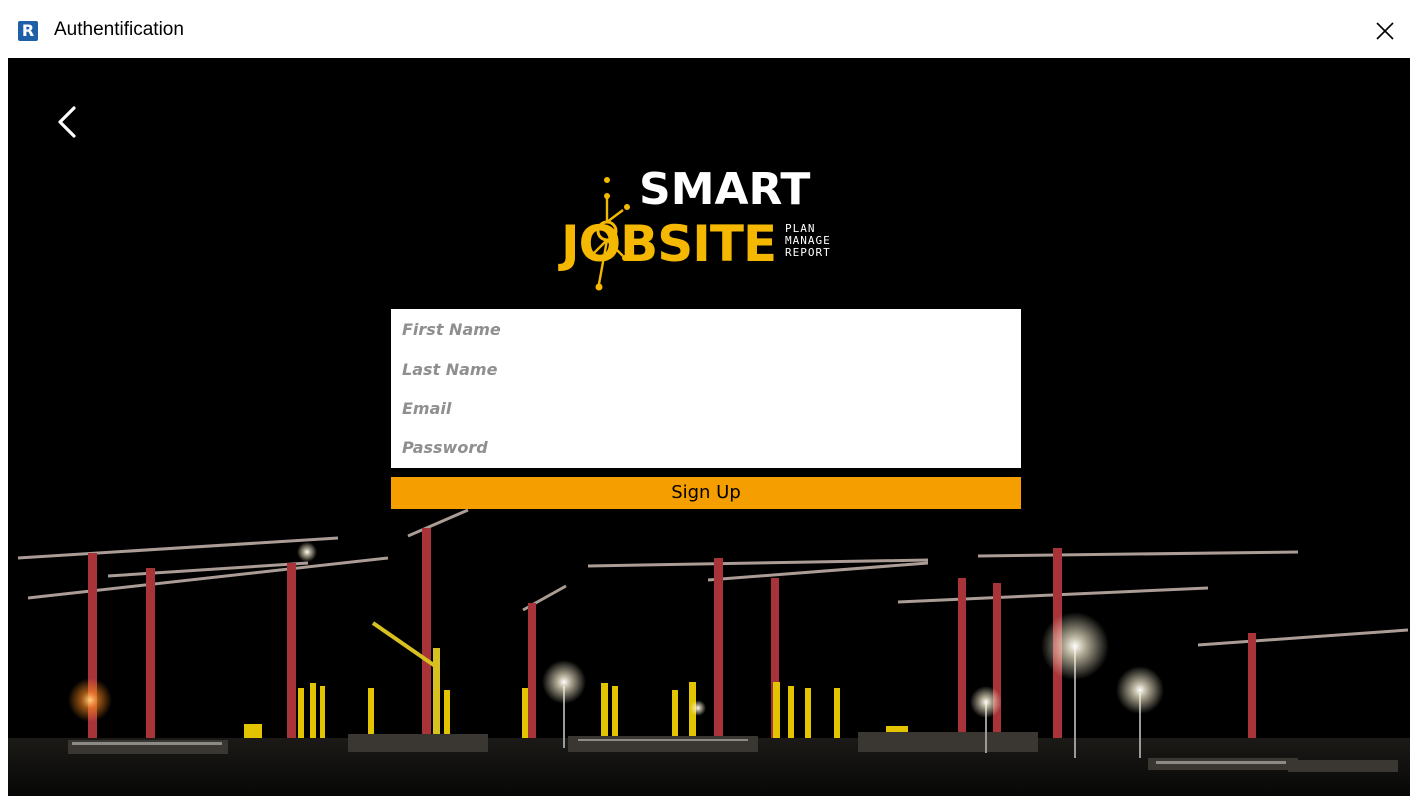  I want to click on signup-form, so click(706, 388).